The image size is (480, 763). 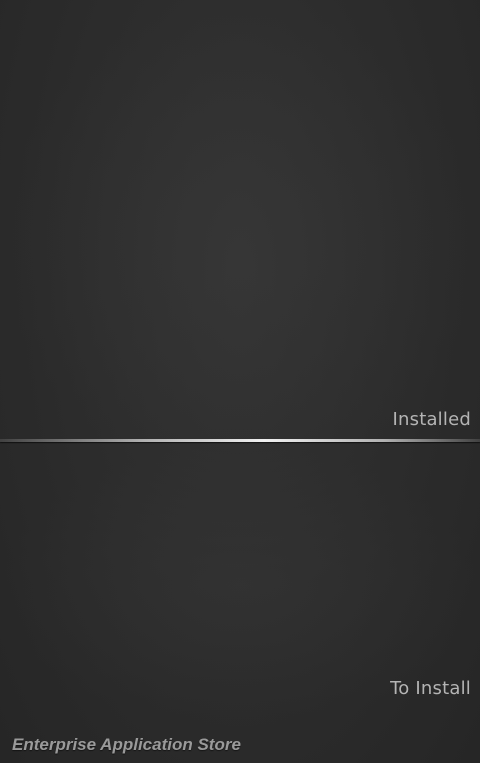 I want to click on app-title: Enterprise Application Store, so click(x=126, y=744).